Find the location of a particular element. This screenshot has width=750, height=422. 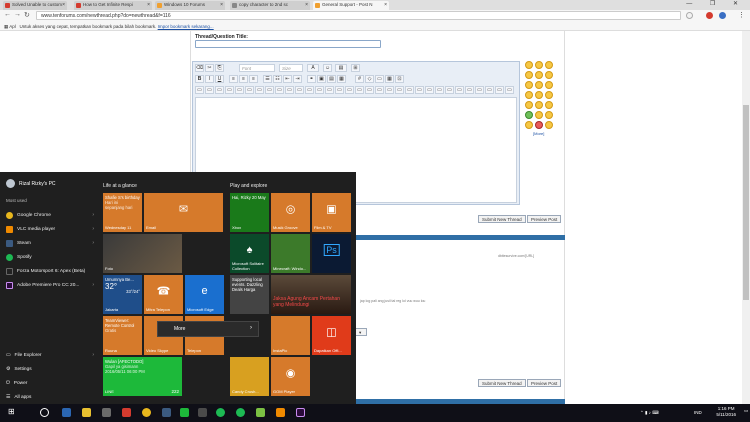

tile-photos: Foto is located at coordinates (142, 253).